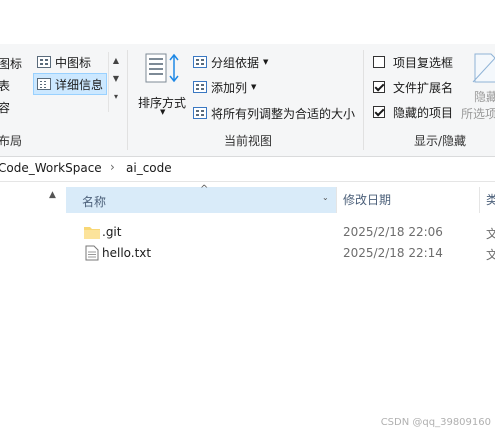 This screenshot has height=434, width=495. I want to click on current-view-group-label: 当前视图, so click(248, 141).